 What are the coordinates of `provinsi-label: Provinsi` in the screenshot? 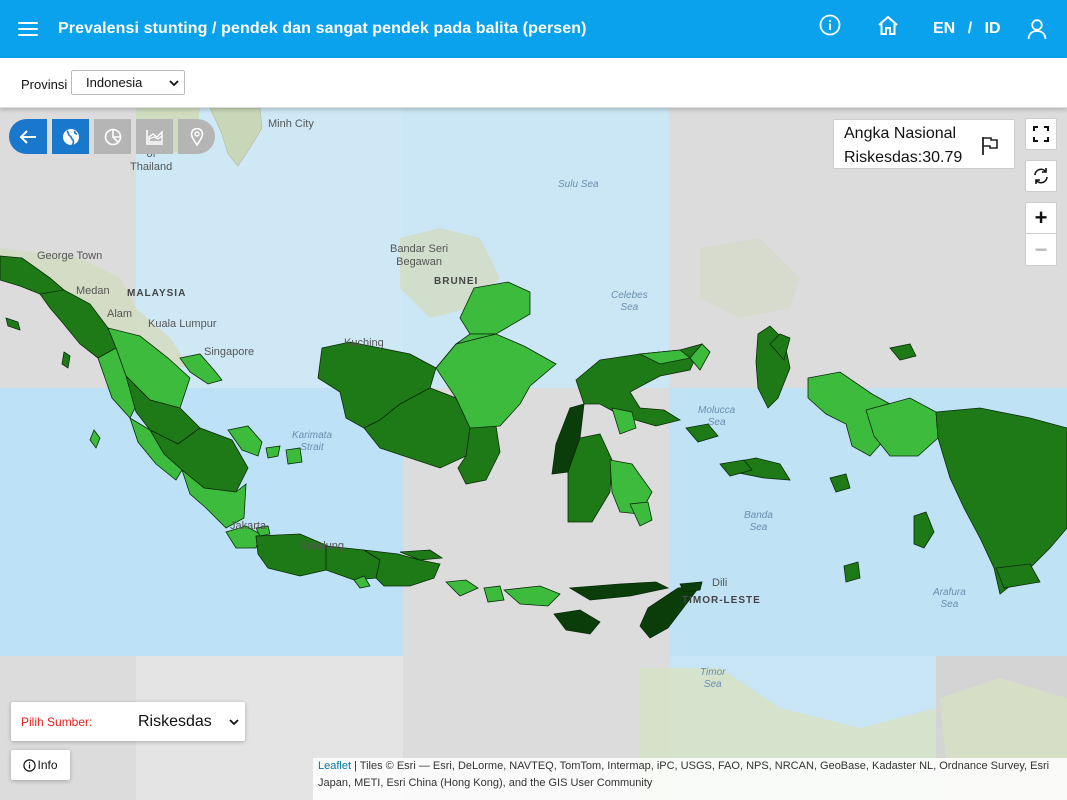 It's located at (44, 84).